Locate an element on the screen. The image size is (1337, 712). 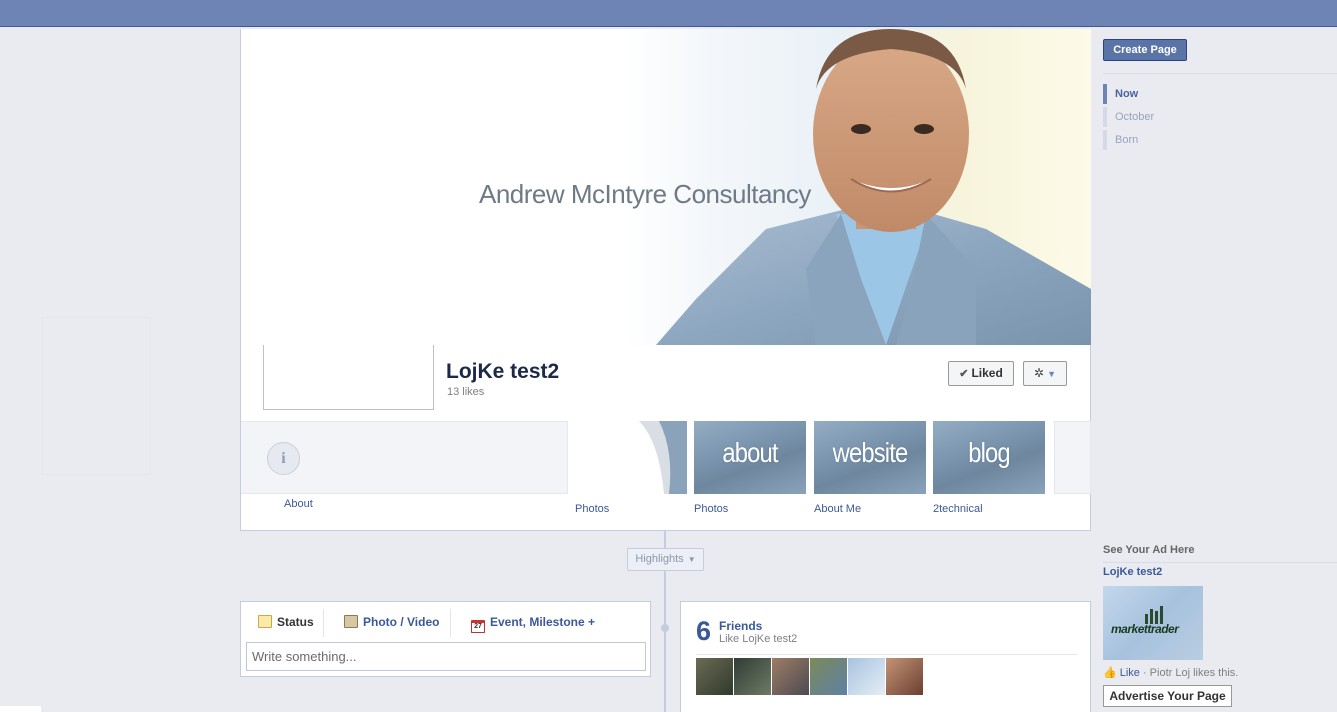
ad-like-line: 👍 Like · Piotr Loj likes this. is located at coordinates (1171, 673).